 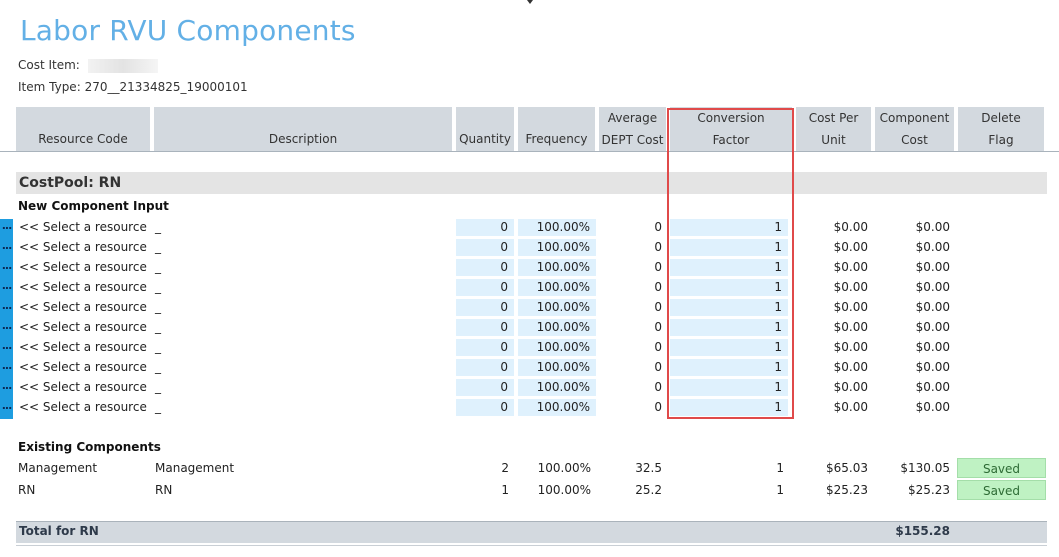 I want to click on item-type-value: 270__21334825_19000101, so click(x=166, y=87).